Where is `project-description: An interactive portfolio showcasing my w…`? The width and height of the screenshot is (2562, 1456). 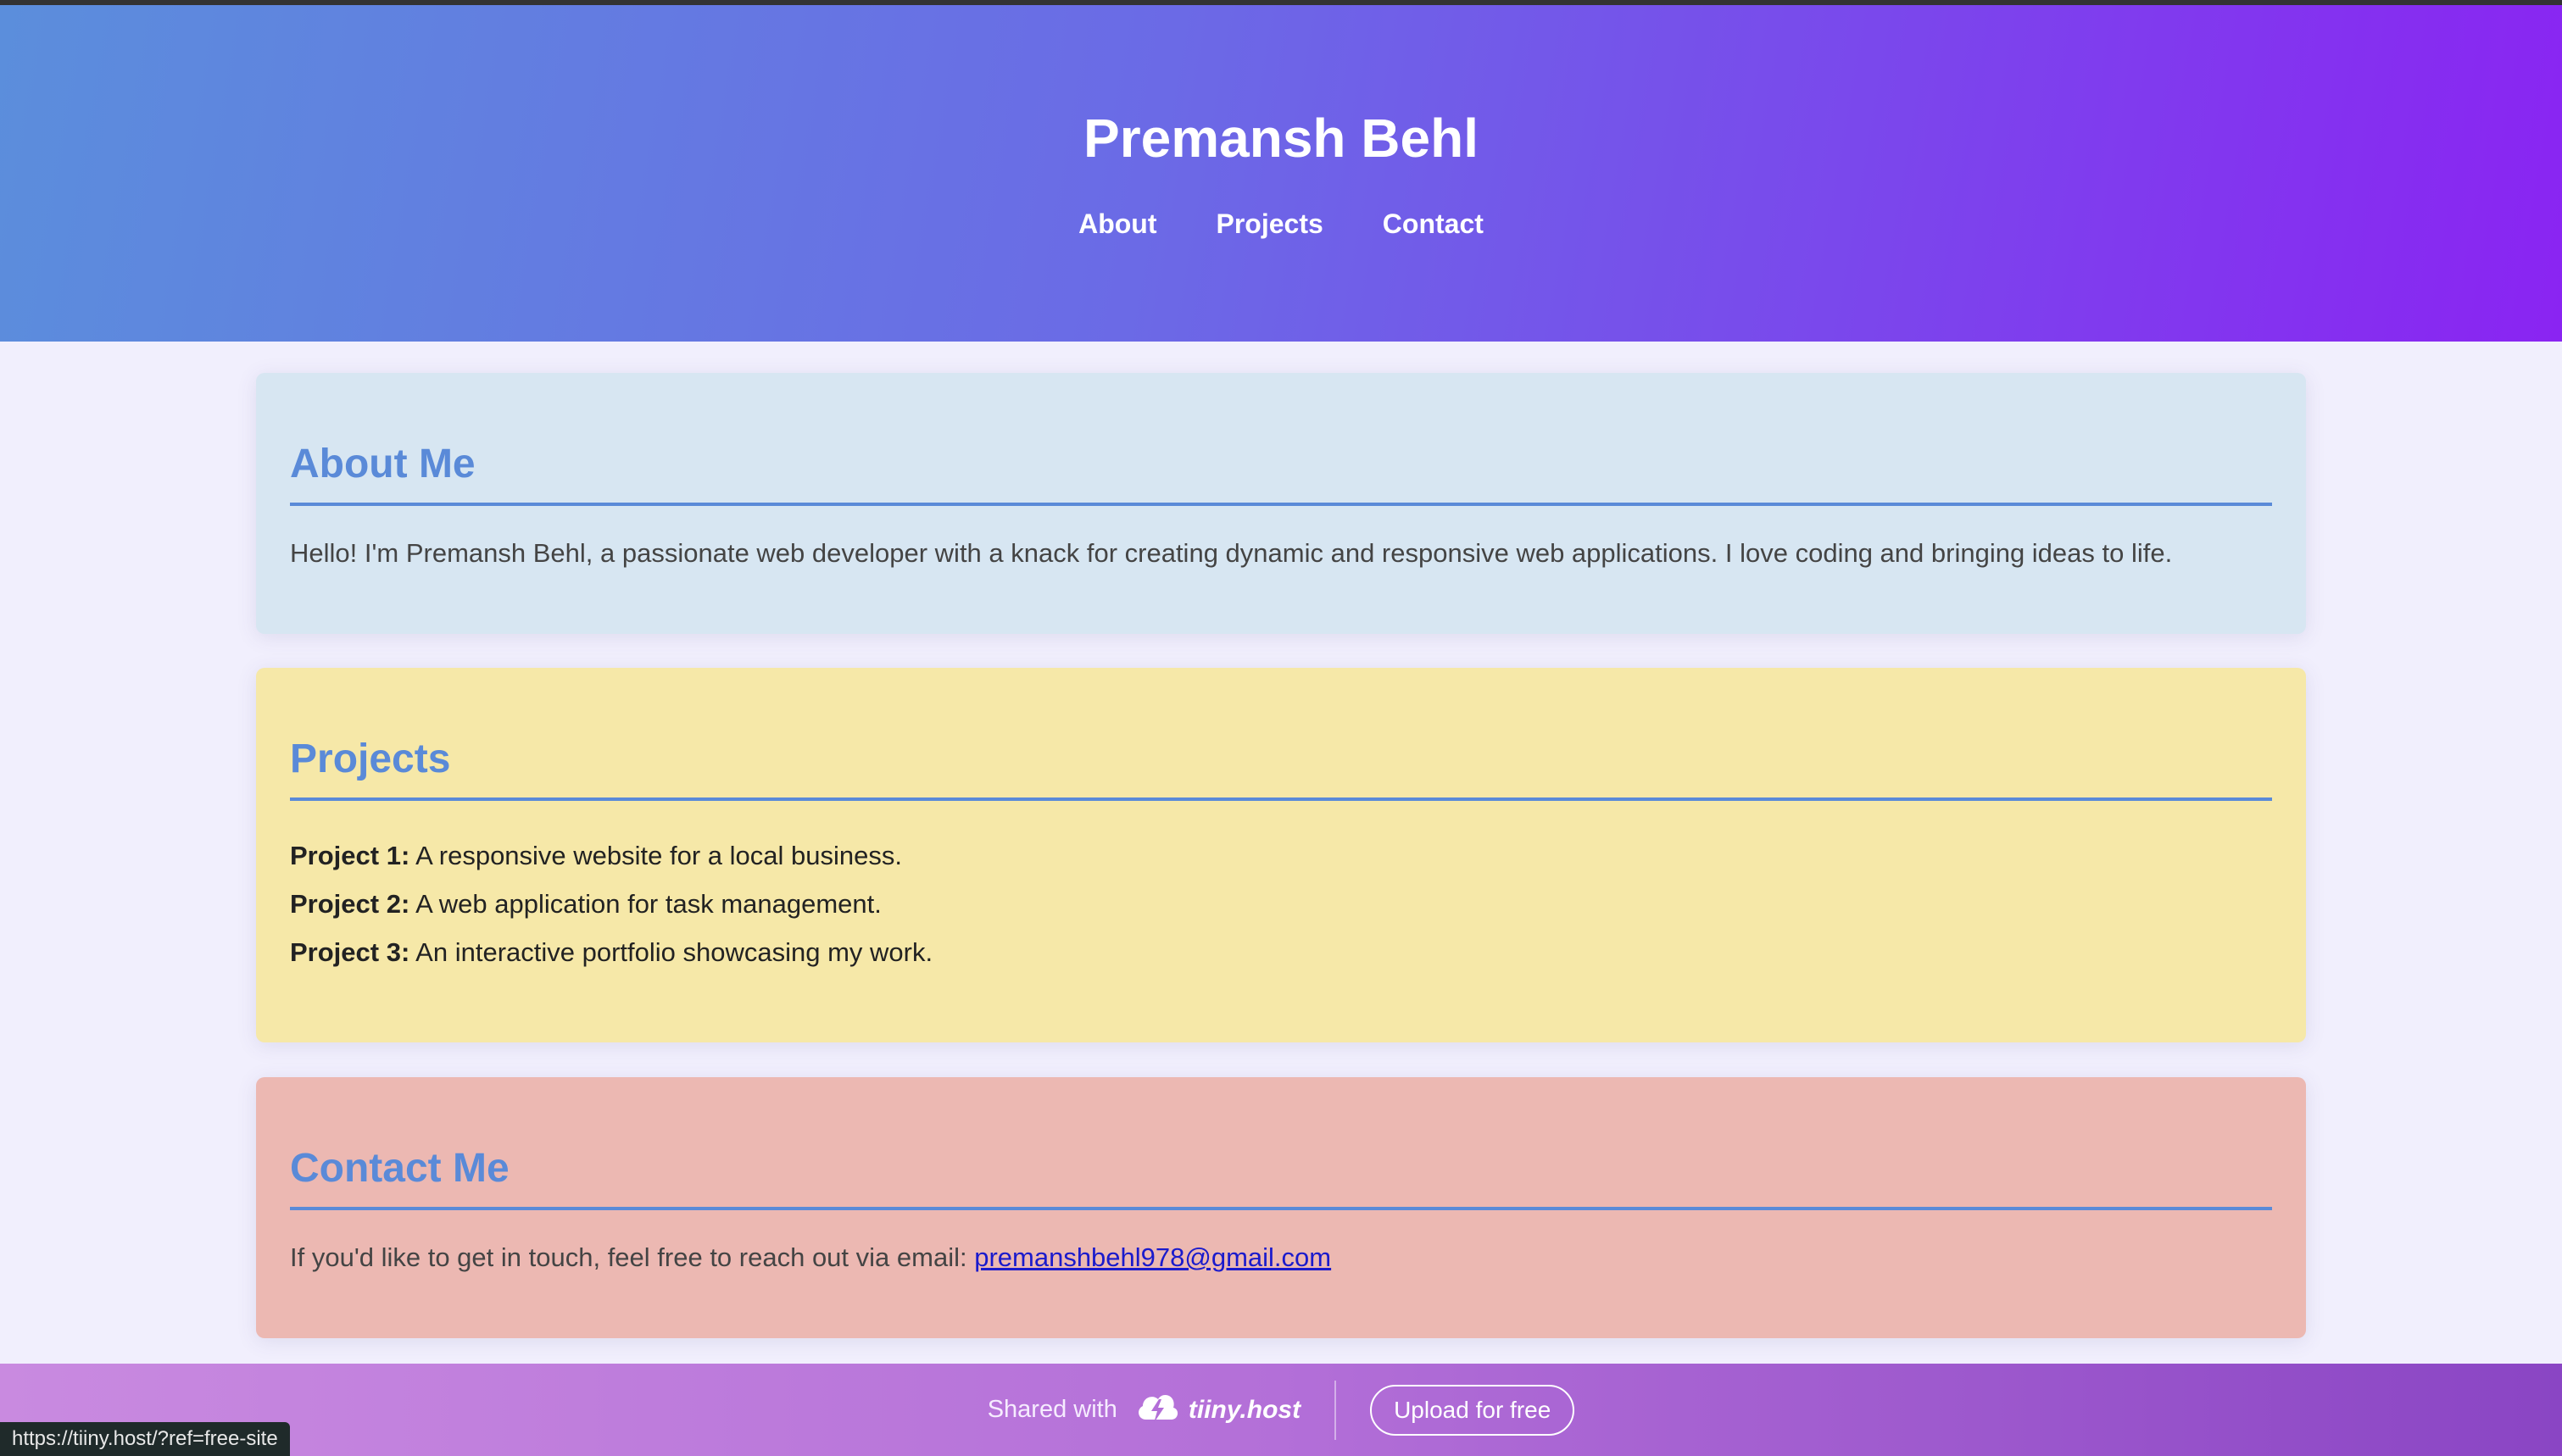 project-description: An interactive portfolio showcasing my w… is located at coordinates (671, 952).